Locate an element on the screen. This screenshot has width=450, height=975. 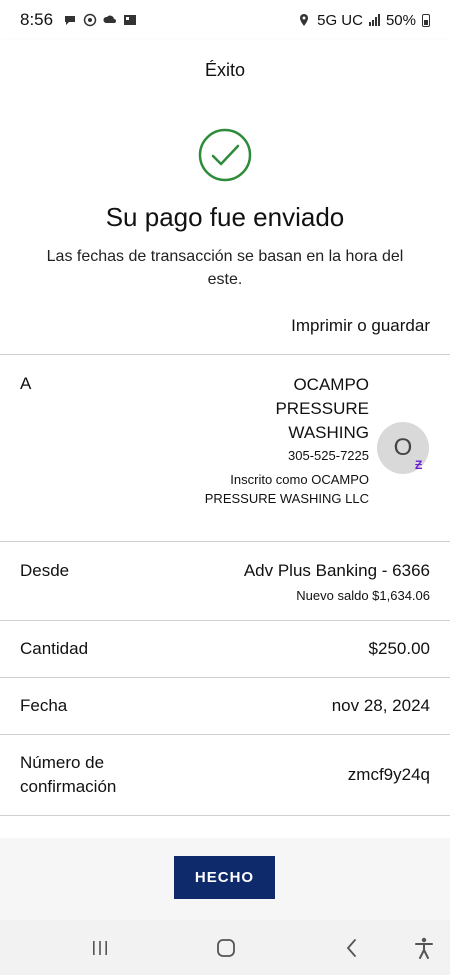
print-or-save-link: Imprimir o guardar is located at coordinates (360, 326).